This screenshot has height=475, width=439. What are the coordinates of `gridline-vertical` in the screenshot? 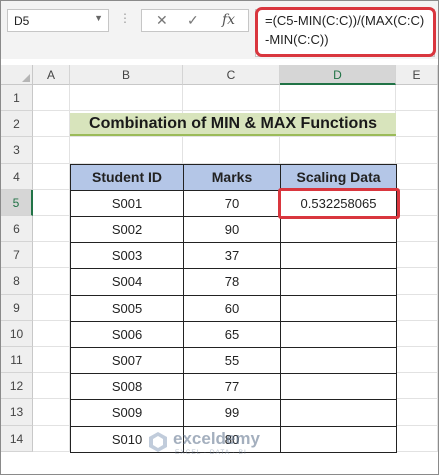 It's located at (437, 268).